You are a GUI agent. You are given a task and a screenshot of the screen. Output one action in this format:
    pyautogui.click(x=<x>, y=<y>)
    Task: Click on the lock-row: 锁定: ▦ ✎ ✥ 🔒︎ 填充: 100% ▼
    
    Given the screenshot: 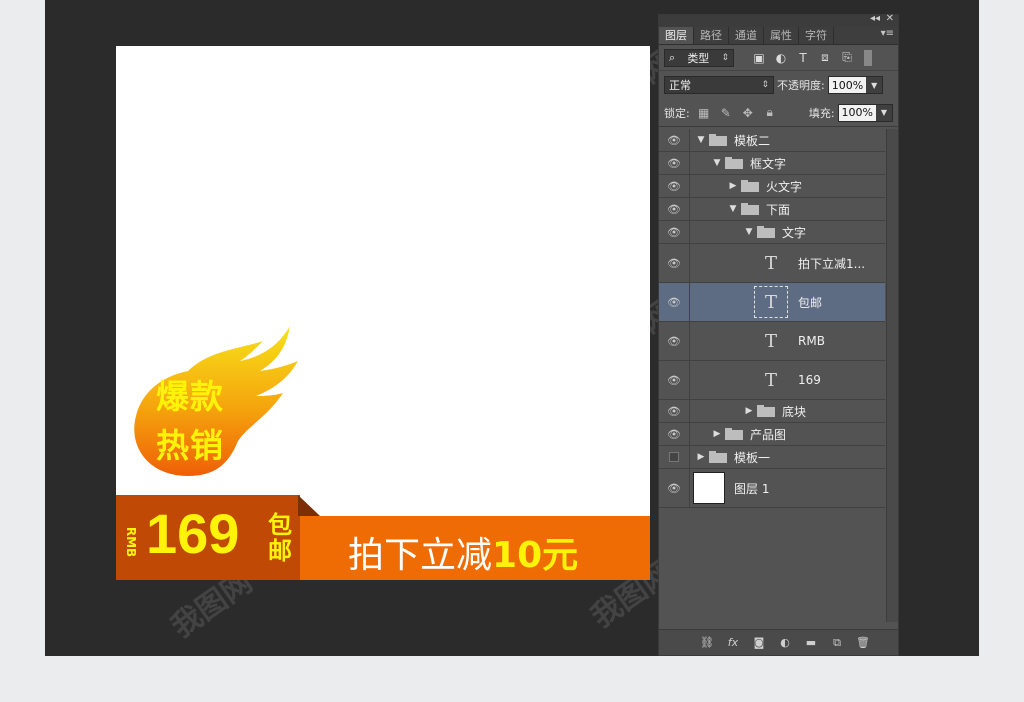 What is the action you would take?
    pyautogui.click(x=778, y=113)
    